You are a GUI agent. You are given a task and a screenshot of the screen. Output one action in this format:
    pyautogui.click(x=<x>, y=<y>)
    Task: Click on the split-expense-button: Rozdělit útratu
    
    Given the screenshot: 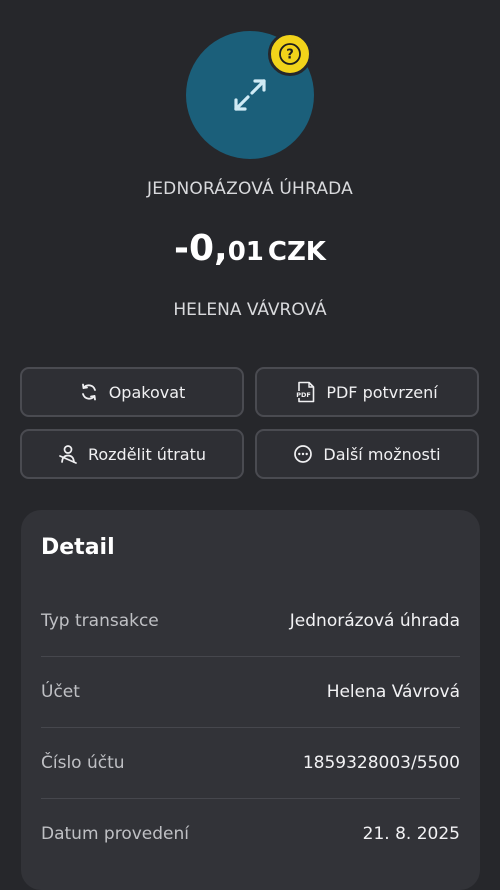 What is the action you would take?
    pyautogui.click(x=132, y=454)
    